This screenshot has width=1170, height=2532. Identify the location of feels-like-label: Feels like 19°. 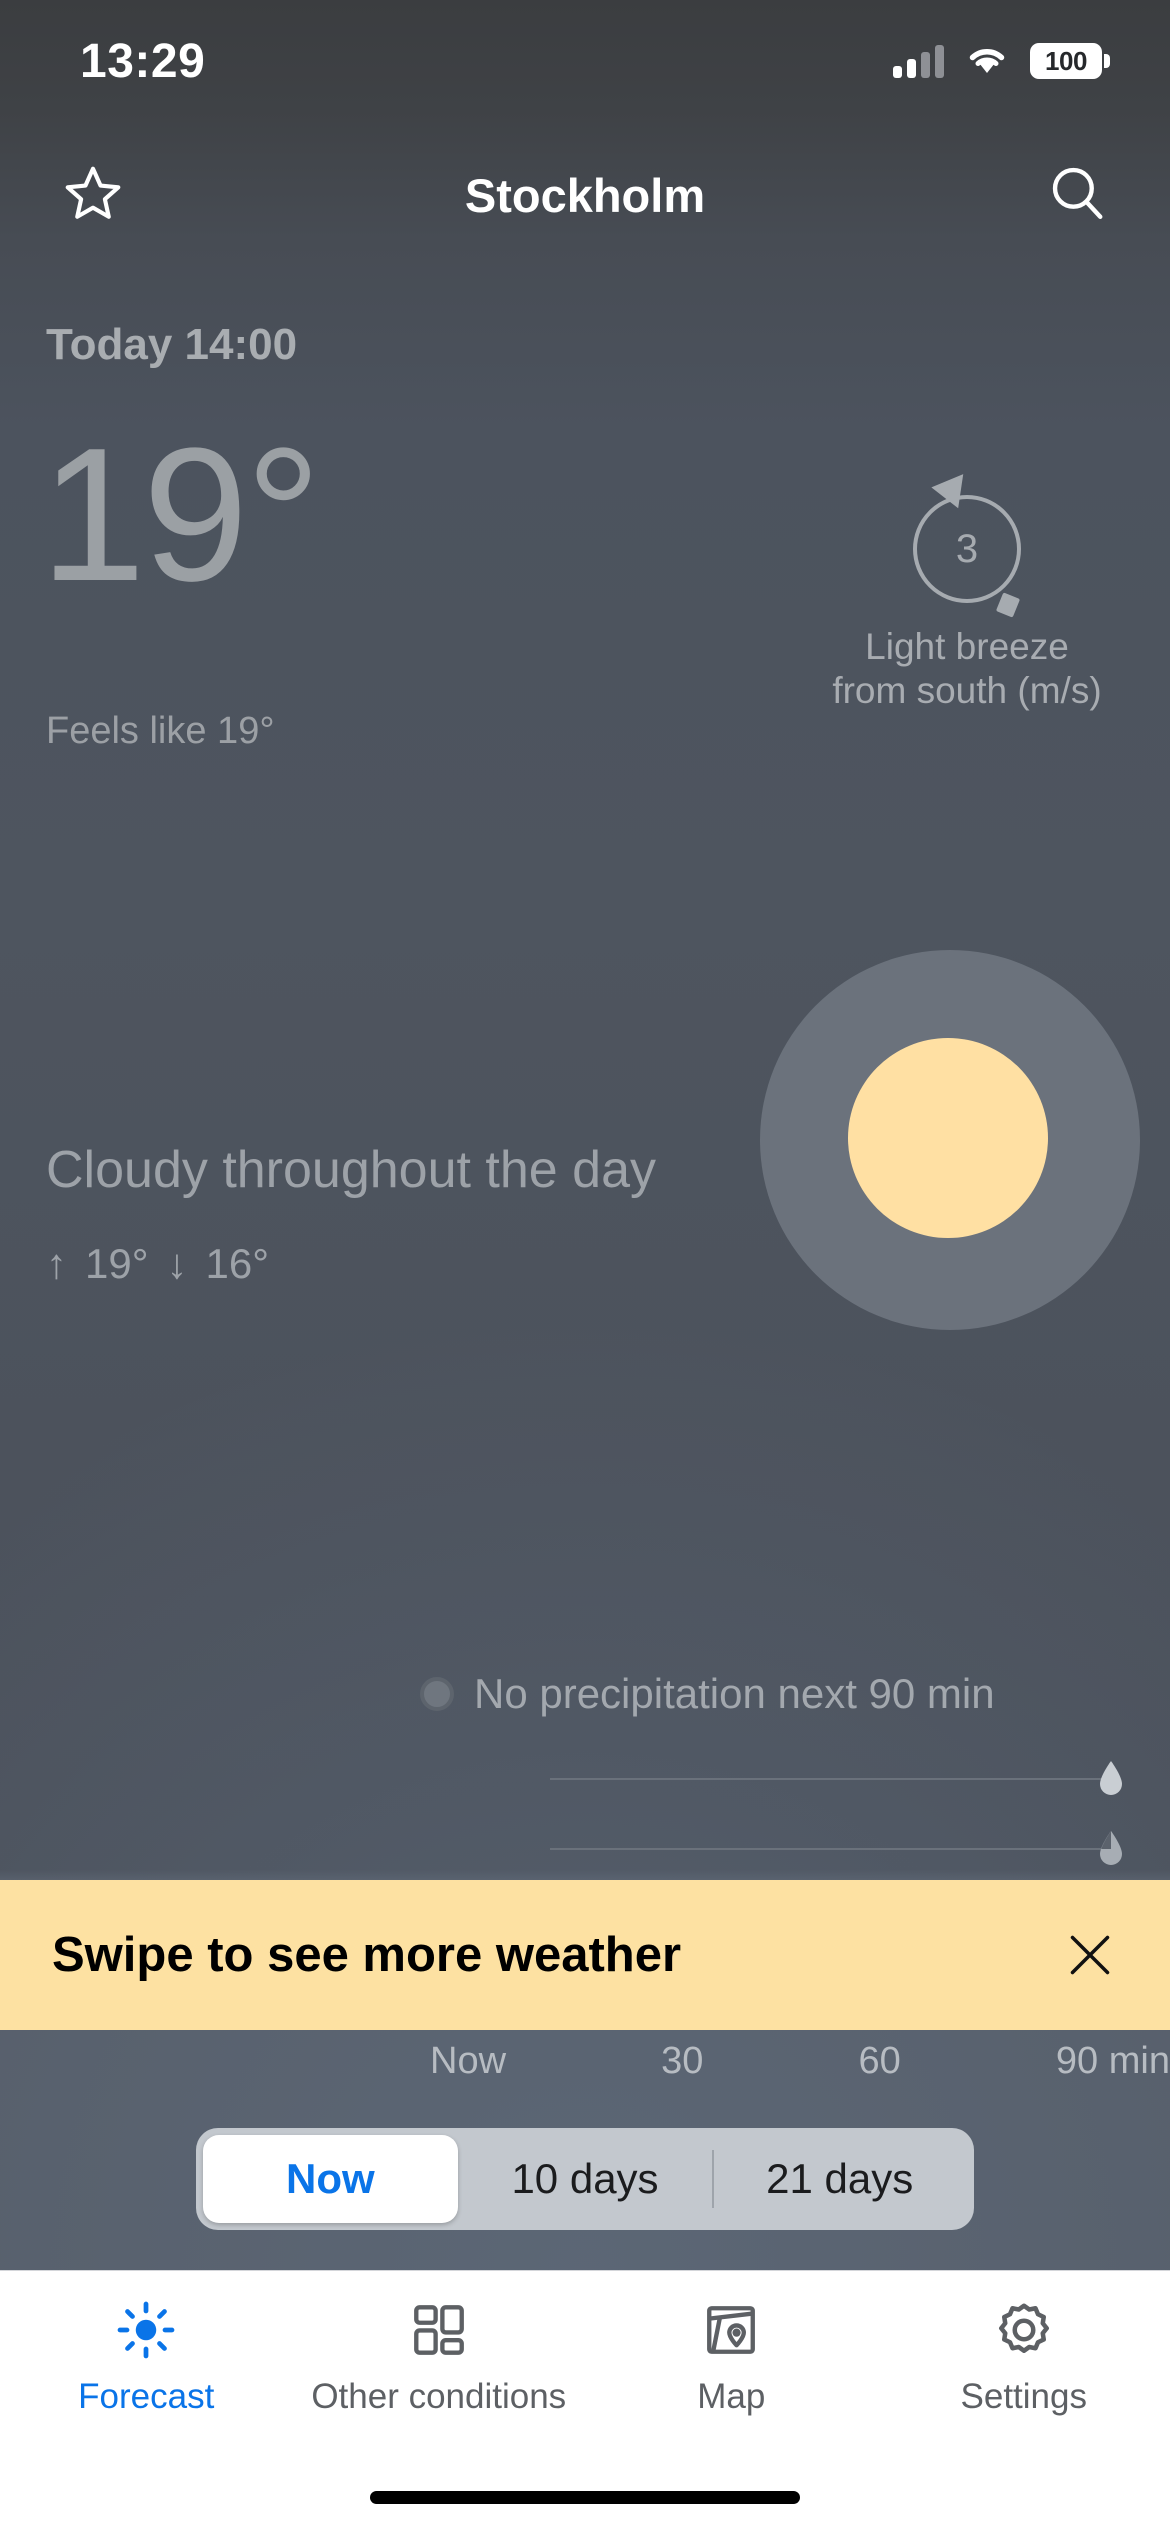
(160, 731).